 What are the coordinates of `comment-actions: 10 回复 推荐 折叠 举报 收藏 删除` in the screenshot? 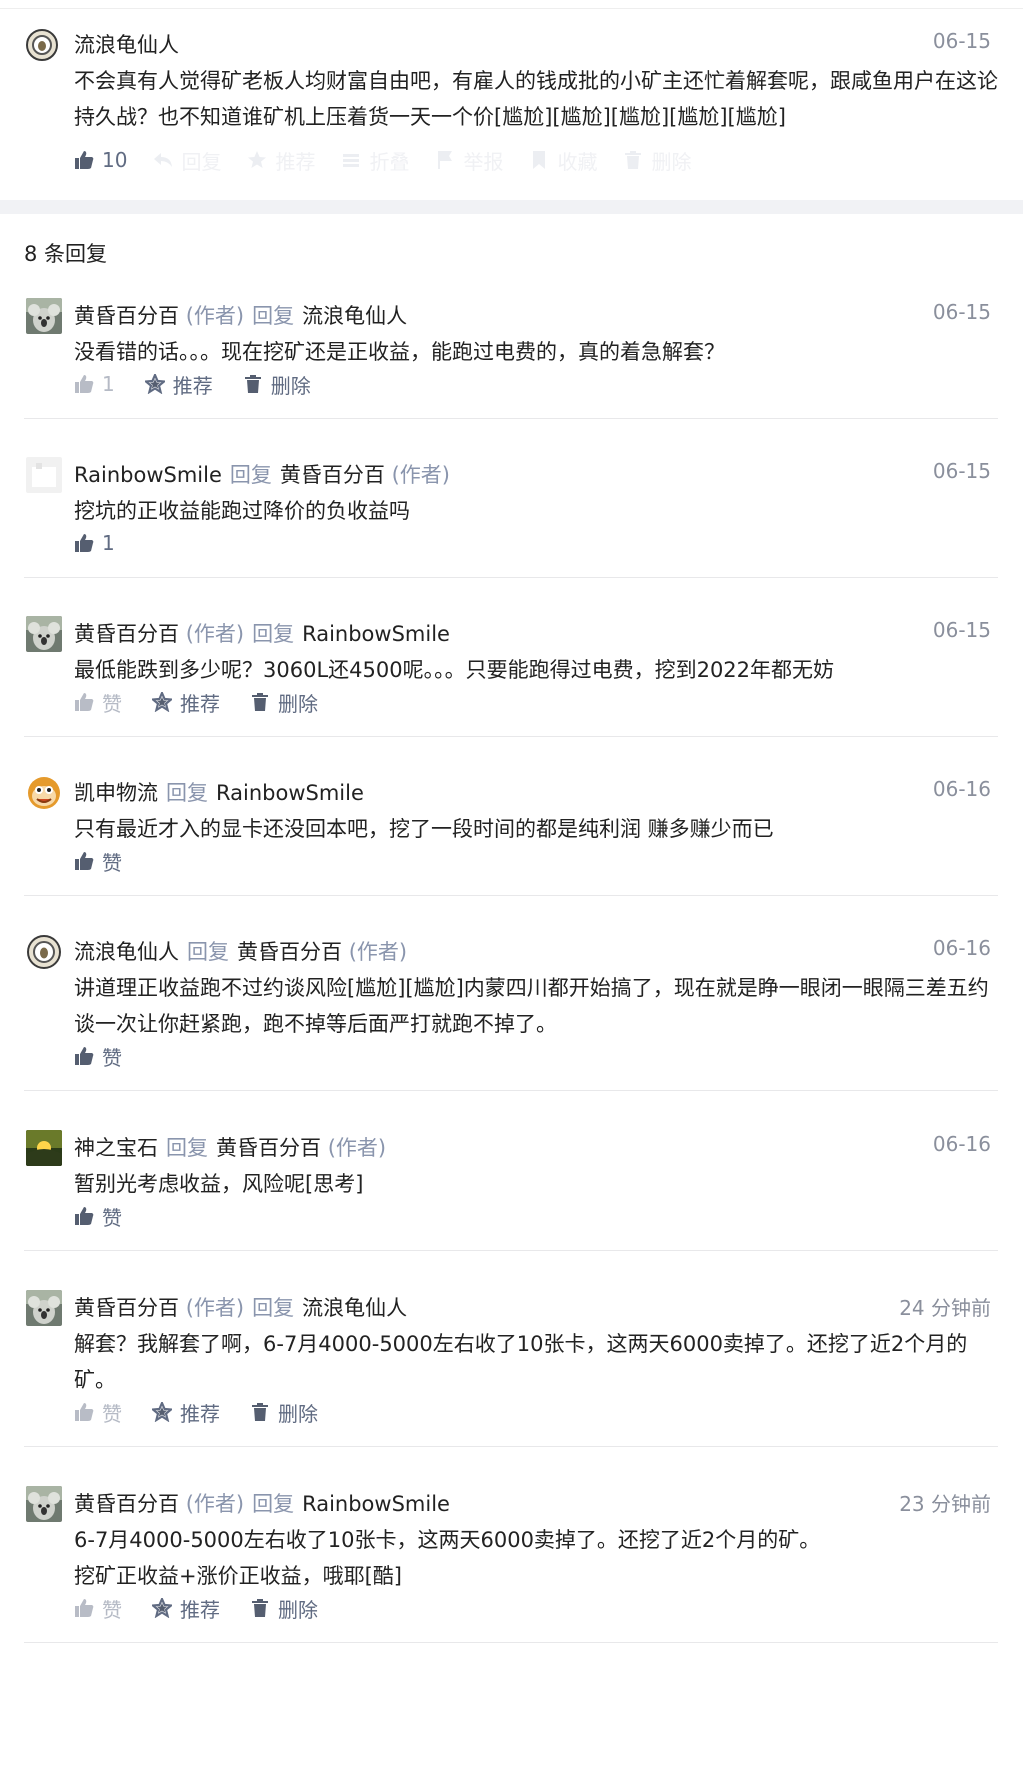 It's located at (395, 160).